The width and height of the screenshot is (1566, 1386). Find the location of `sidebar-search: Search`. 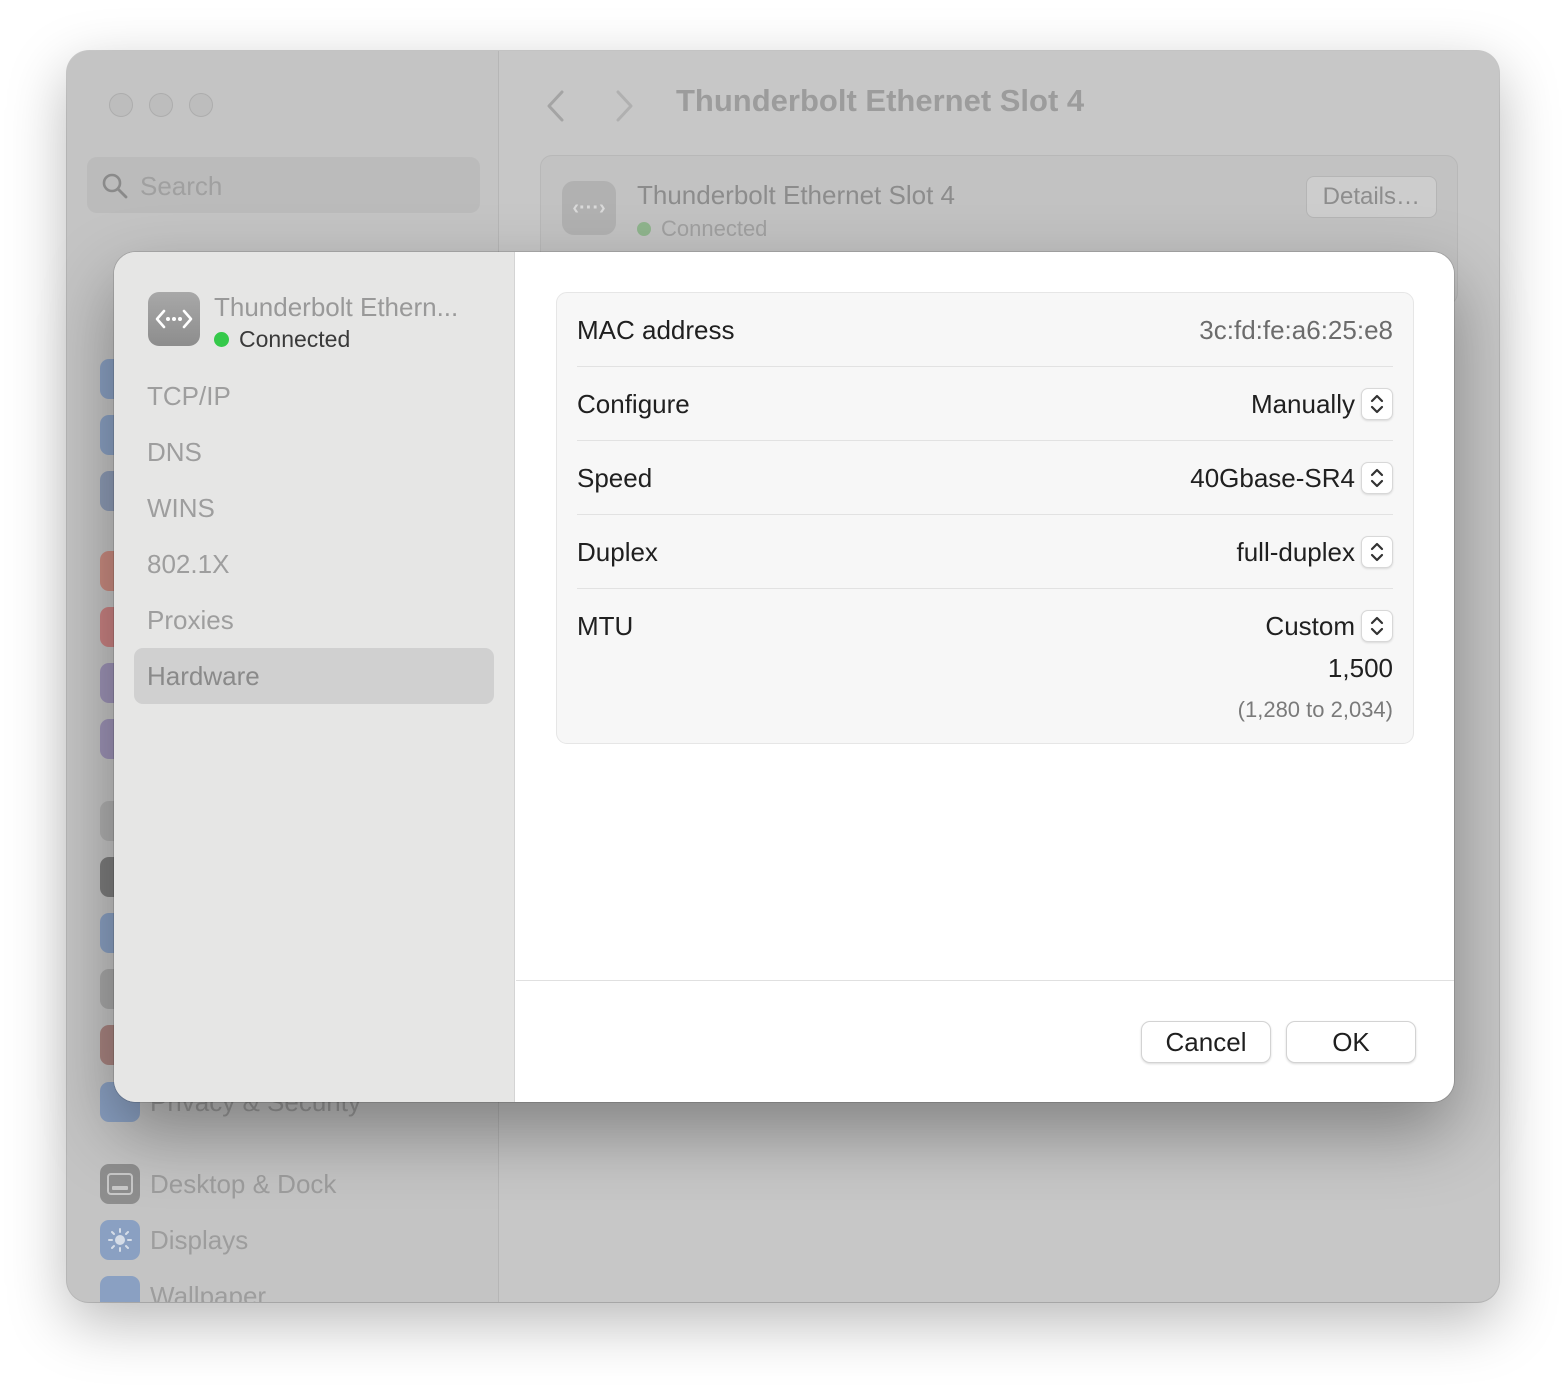

sidebar-search: Search is located at coordinates (283, 185).